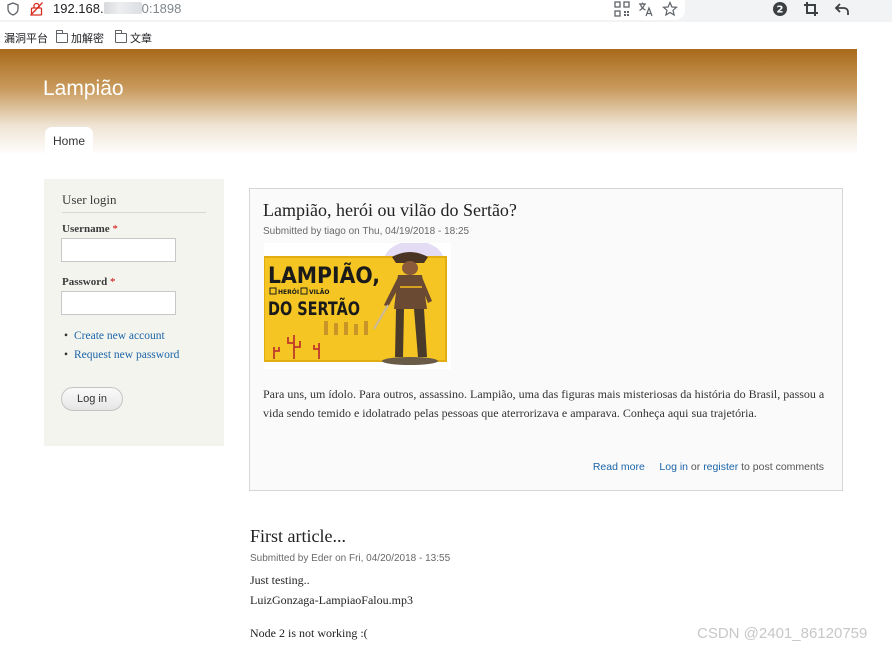  What do you see at coordinates (119, 336) in the screenshot?
I see `create-account-link: Create new account` at bounding box center [119, 336].